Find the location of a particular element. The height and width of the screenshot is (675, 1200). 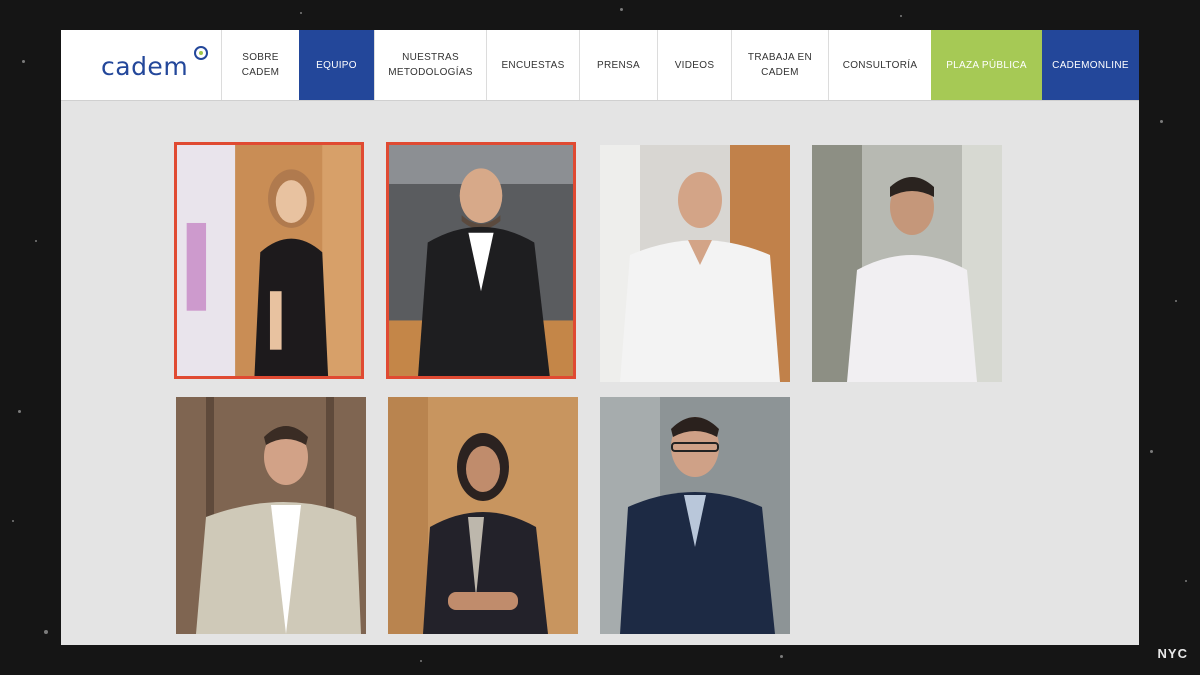

nav-label: SOBRE CADEM is located at coordinates (260, 65).